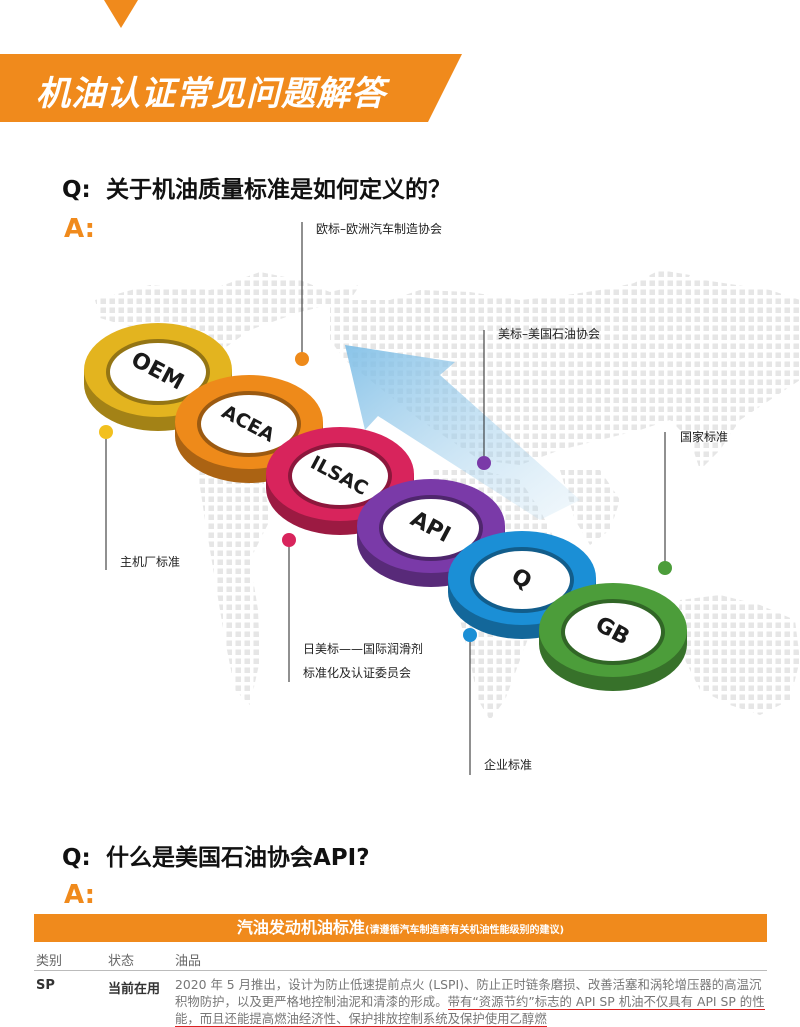 This screenshot has height=1027, width=800. What do you see at coordinates (238, 858) in the screenshot?
I see `question-2-text: 什么是美国石油协会API?` at bounding box center [238, 858].